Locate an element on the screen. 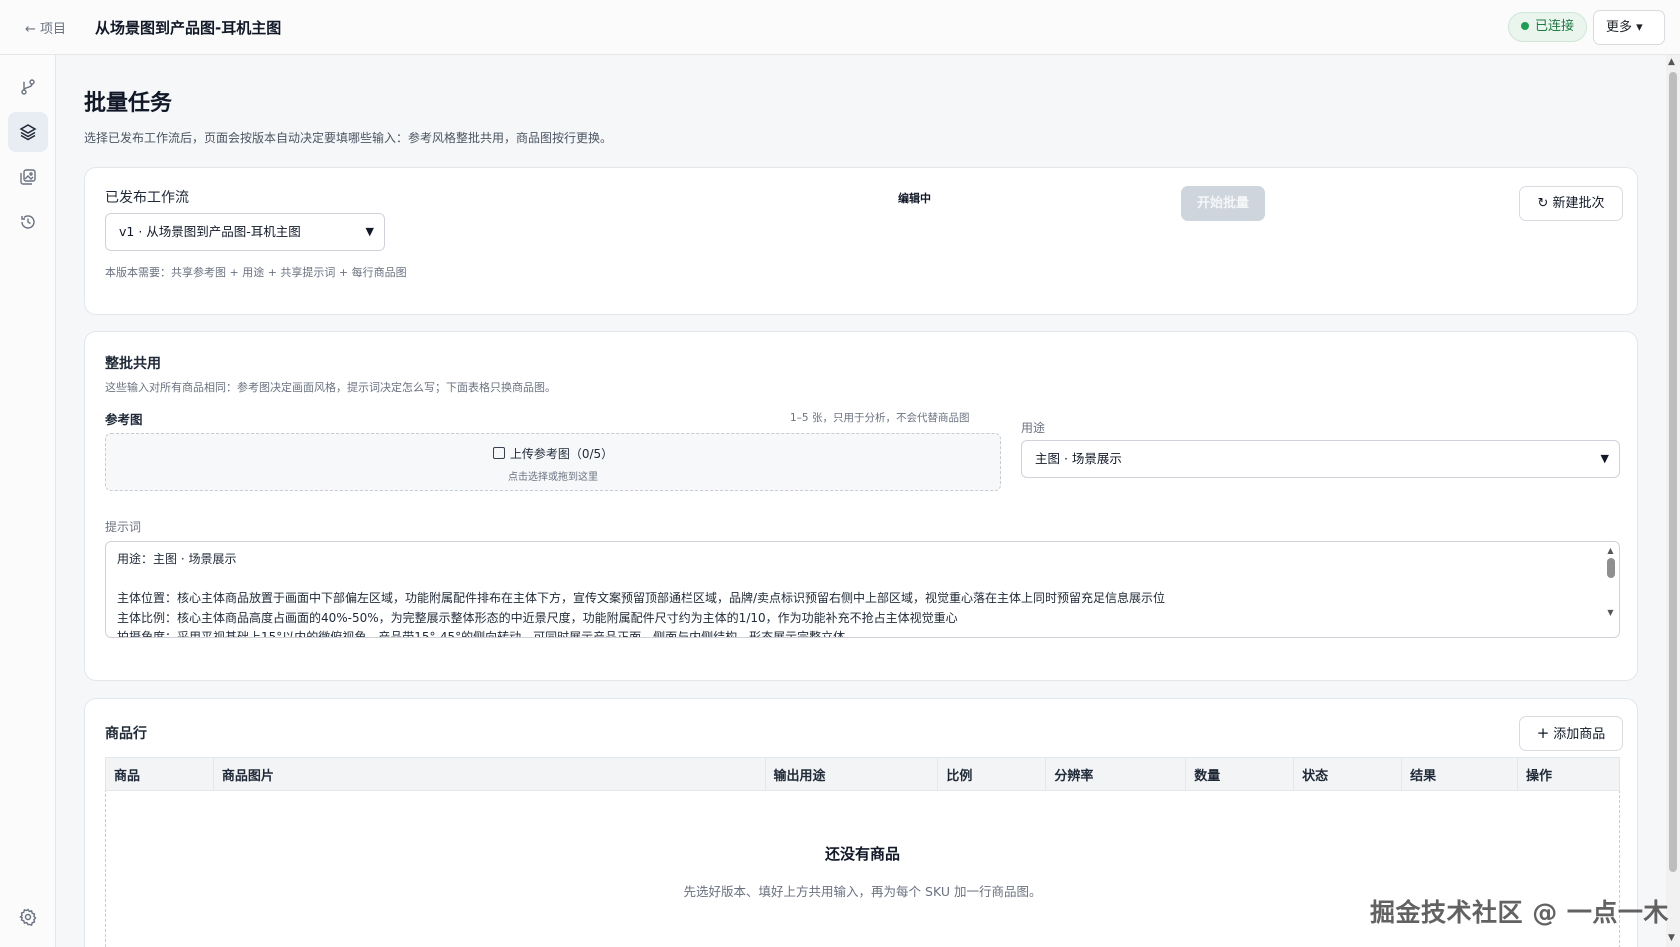  workflow-select: v1 · 从场景图到产品图-耳机主图 ▼ is located at coordinates (245, 232).